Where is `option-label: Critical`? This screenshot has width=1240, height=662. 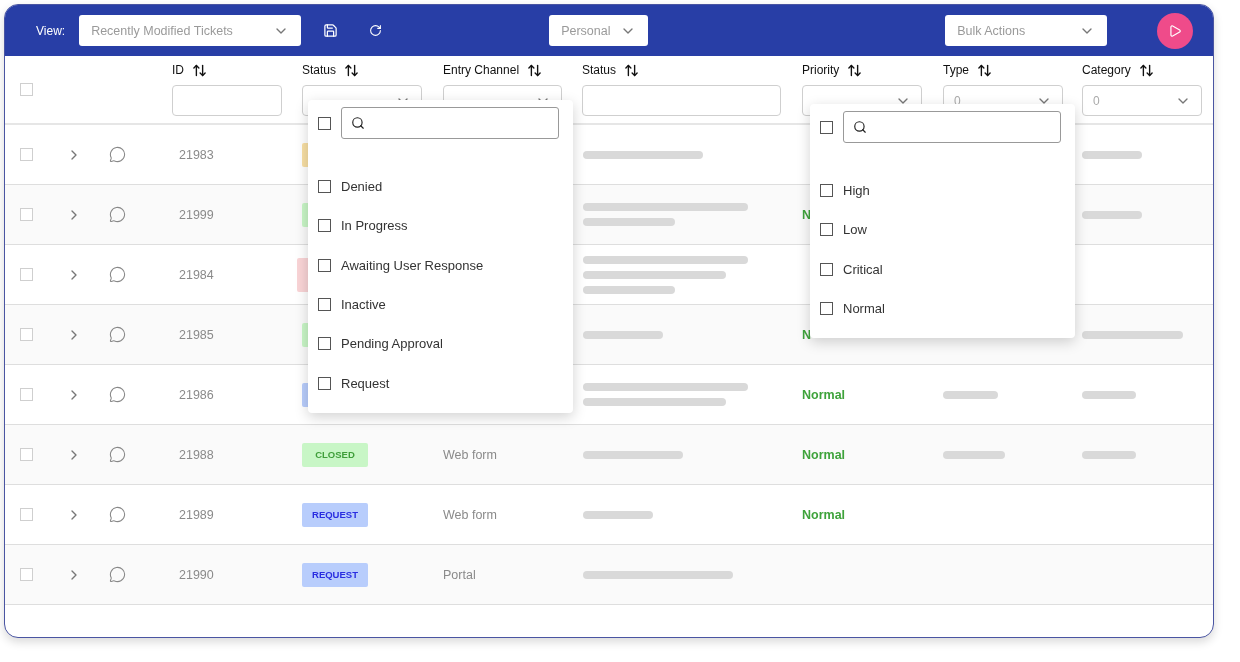 option-label: Critical is located at coordinates (863, 269).